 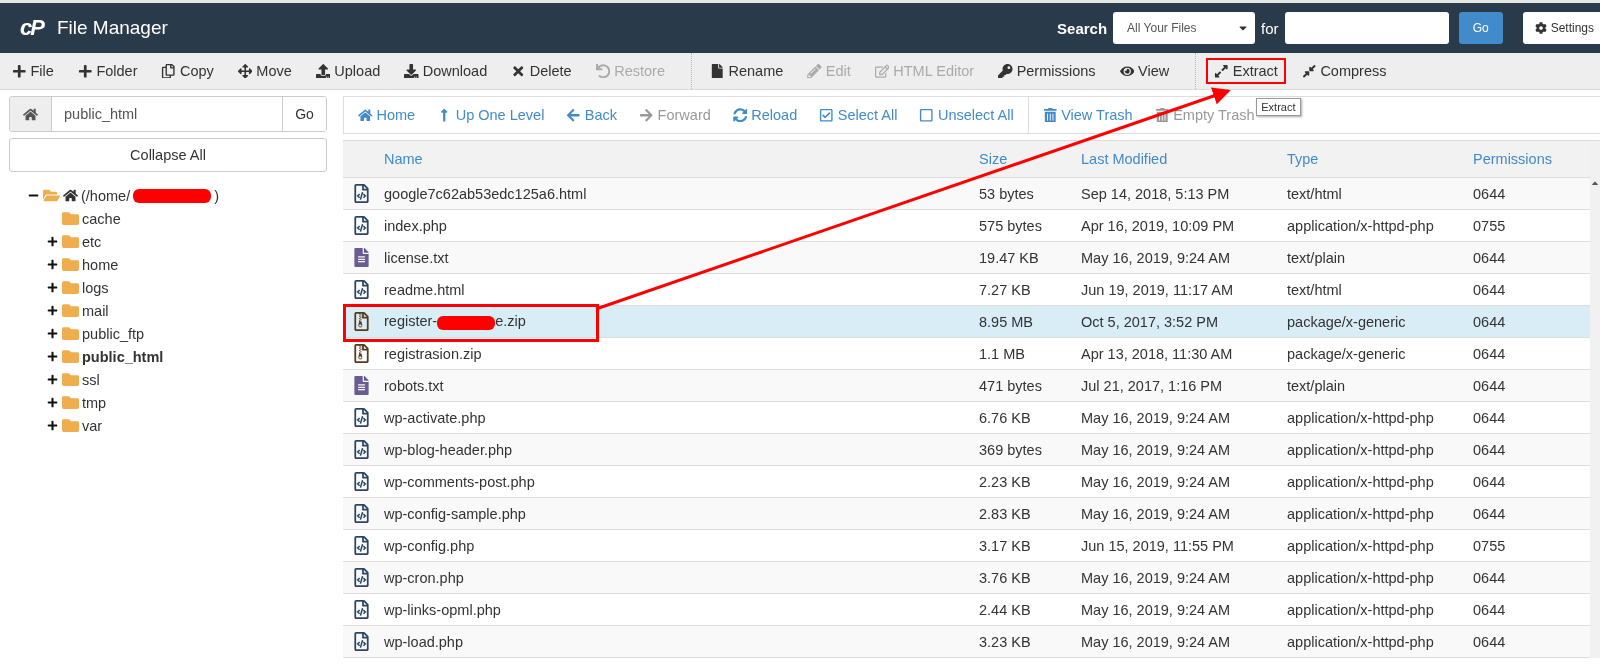 I want to click on file-size: 3.23 KB, so click(x=1005, y=641).